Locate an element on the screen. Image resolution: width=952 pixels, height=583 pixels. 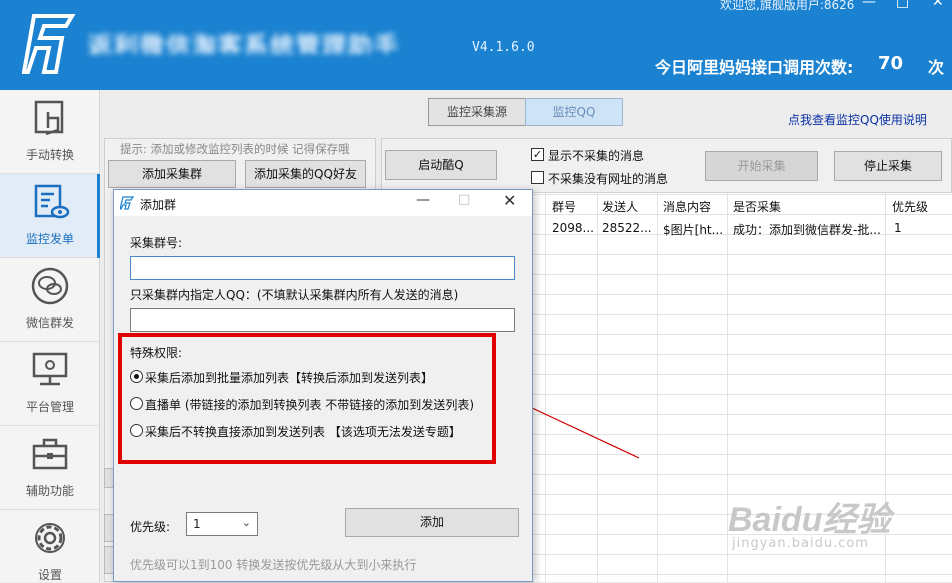
sidebar-item-monitor-send: 监控发单 is located at coordinates (50, 216).